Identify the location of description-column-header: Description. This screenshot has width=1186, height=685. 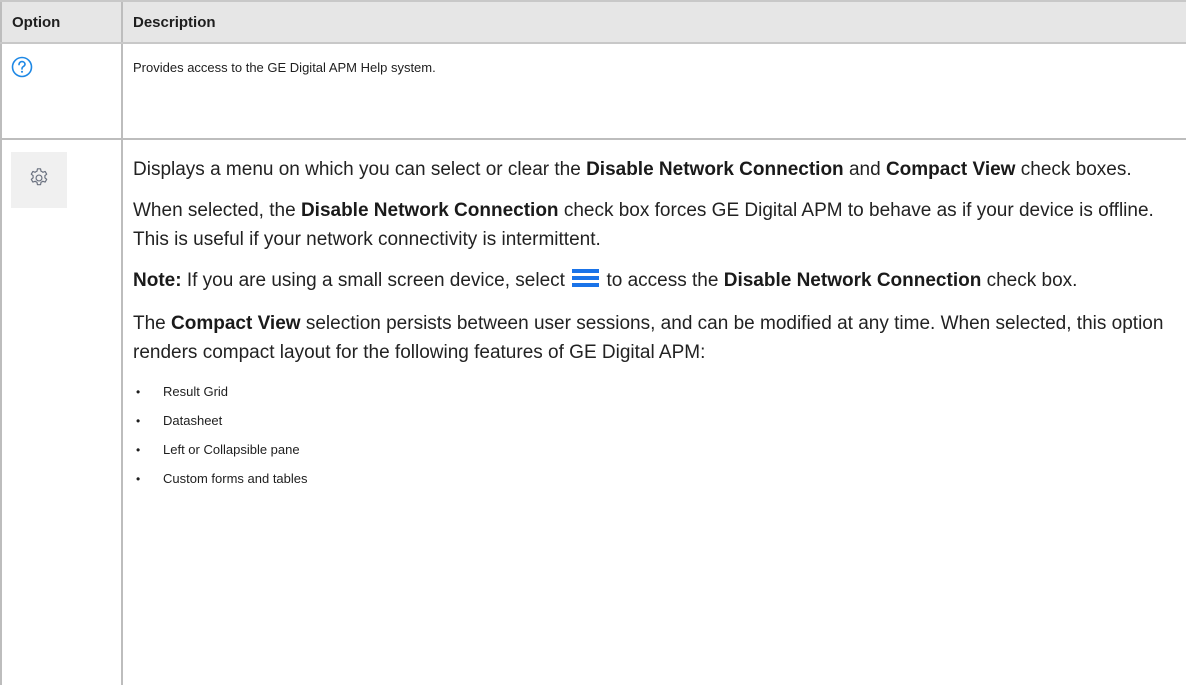
(653, 22).